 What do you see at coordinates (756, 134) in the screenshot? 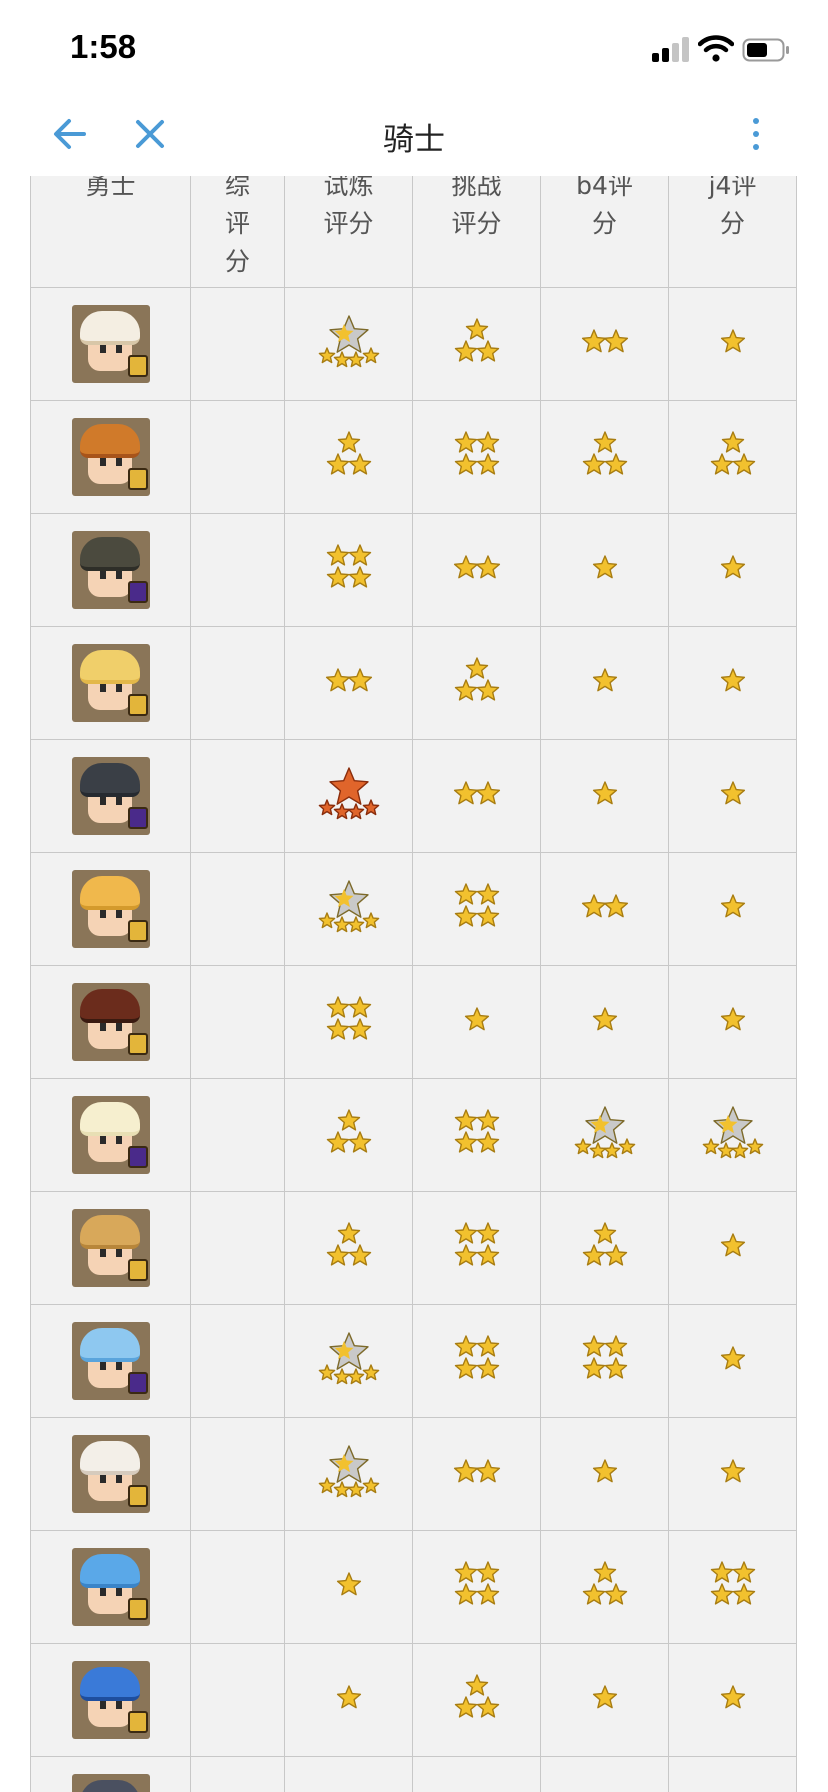
I see `more-options-icon` at bounding box center [756, 134].